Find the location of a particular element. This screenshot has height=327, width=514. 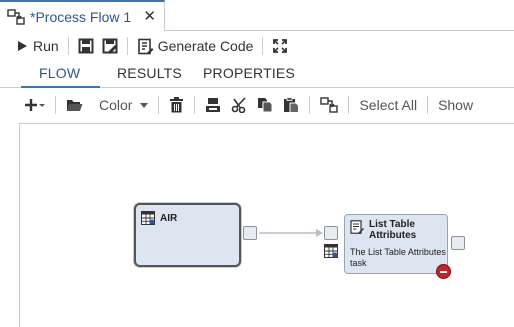

save-button is located at coordinates (86, 46).